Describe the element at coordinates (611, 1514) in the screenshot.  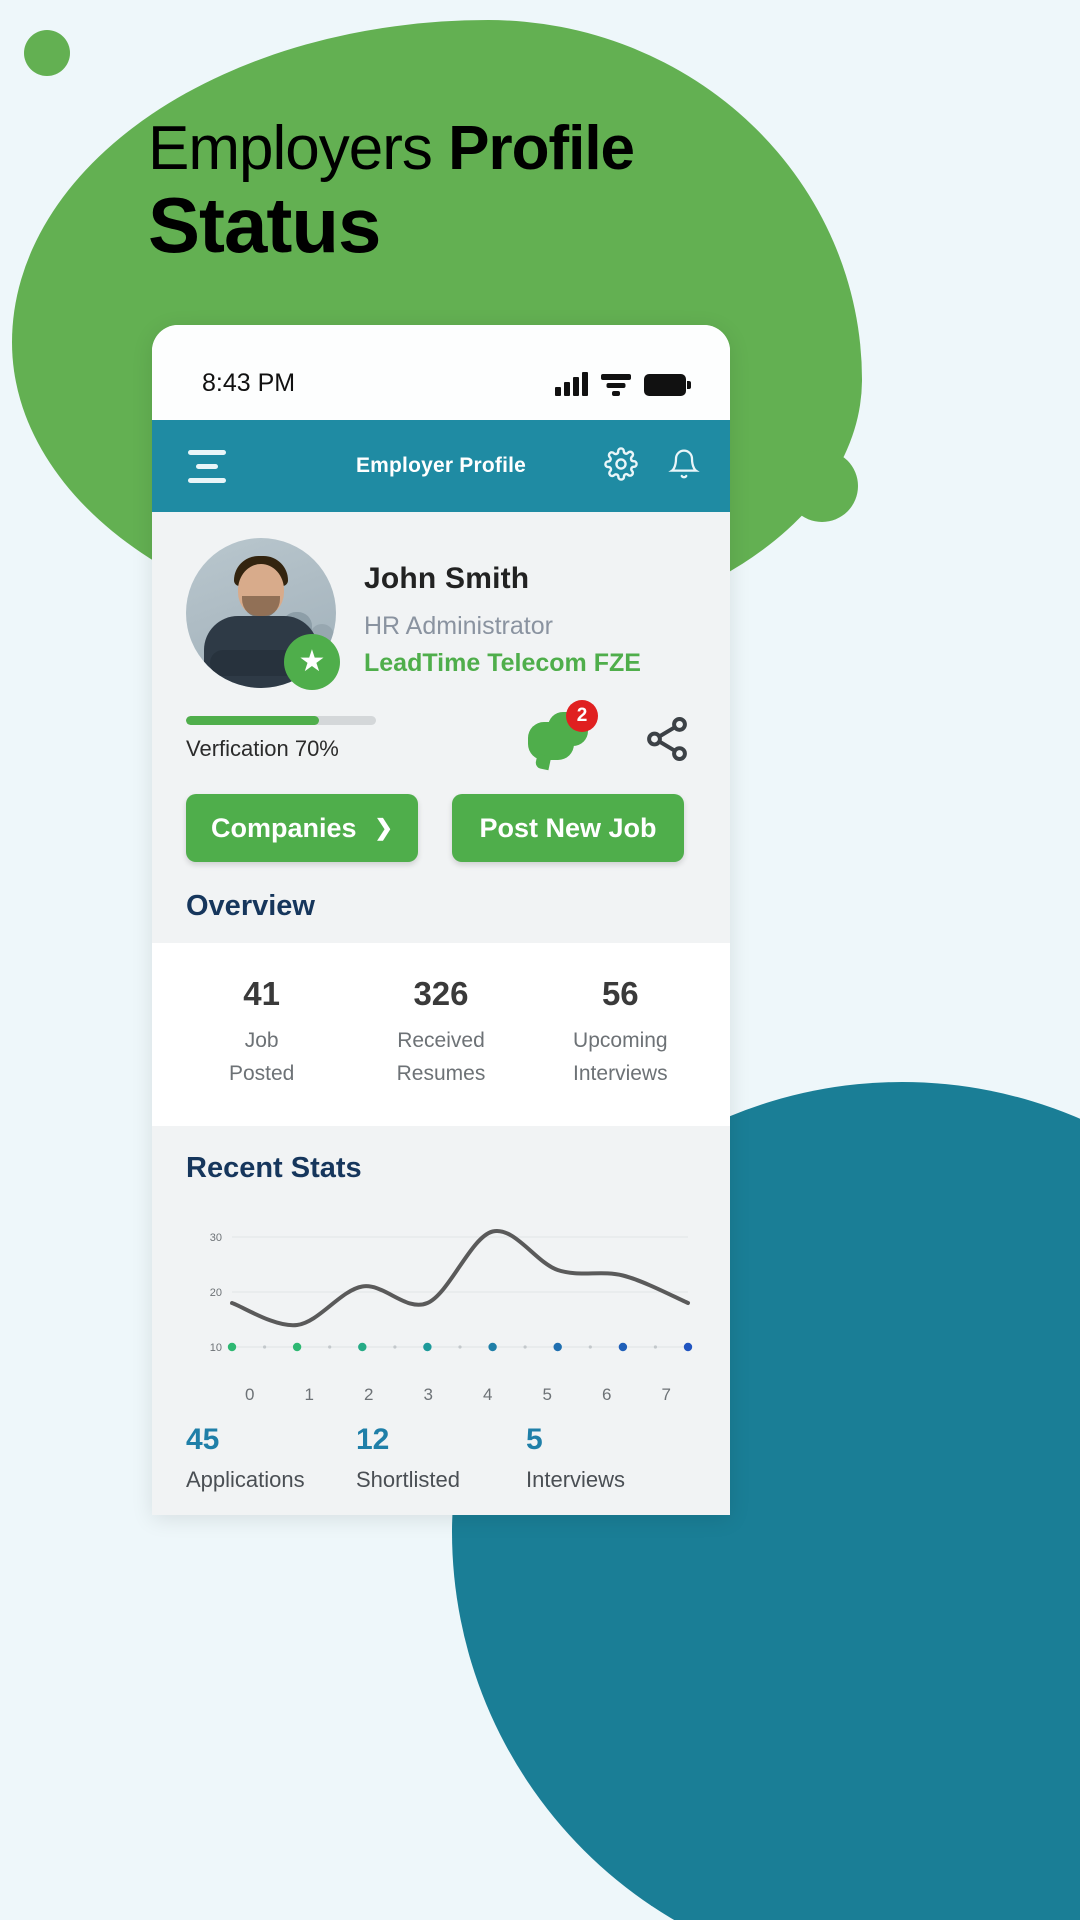
I see `recent-stat-item` at that location.